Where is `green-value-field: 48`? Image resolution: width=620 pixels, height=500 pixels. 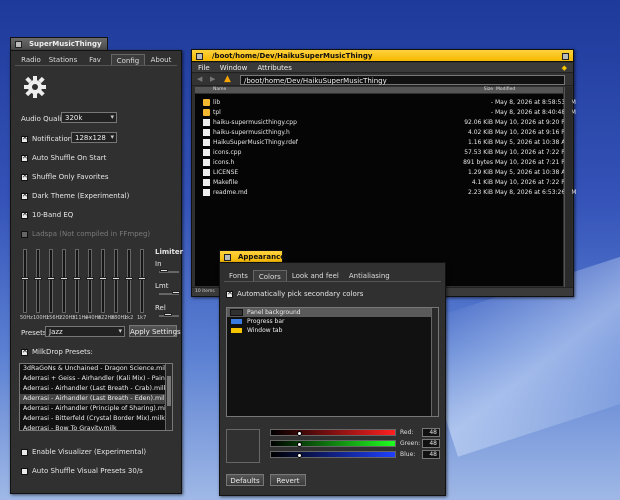 green-value-field: 48 is located at coordinates (431, 443).